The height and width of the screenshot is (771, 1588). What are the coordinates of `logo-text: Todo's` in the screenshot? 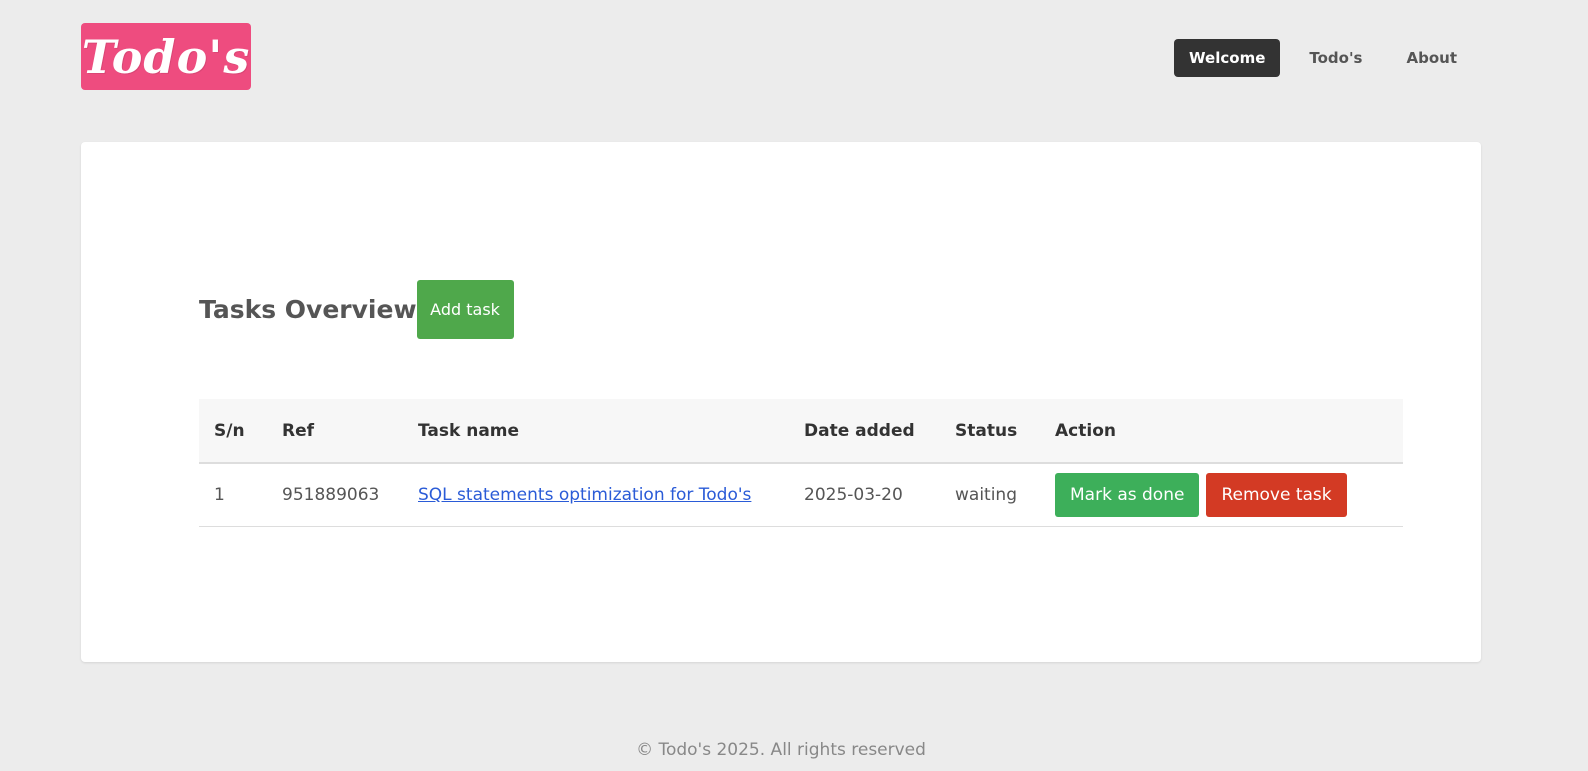 It's located at (166, 56).